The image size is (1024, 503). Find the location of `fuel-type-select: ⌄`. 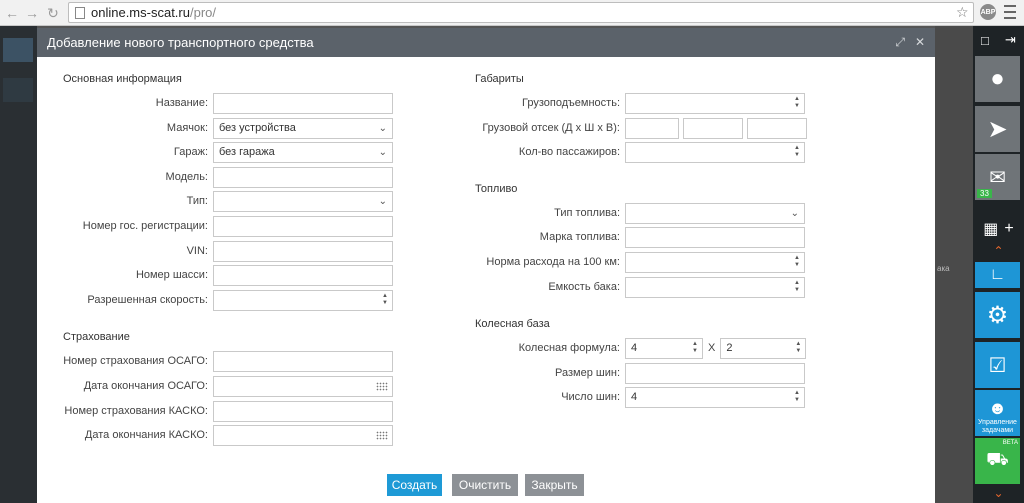

fuel-type-select: ⌄ is located at coordinates (715, 213).